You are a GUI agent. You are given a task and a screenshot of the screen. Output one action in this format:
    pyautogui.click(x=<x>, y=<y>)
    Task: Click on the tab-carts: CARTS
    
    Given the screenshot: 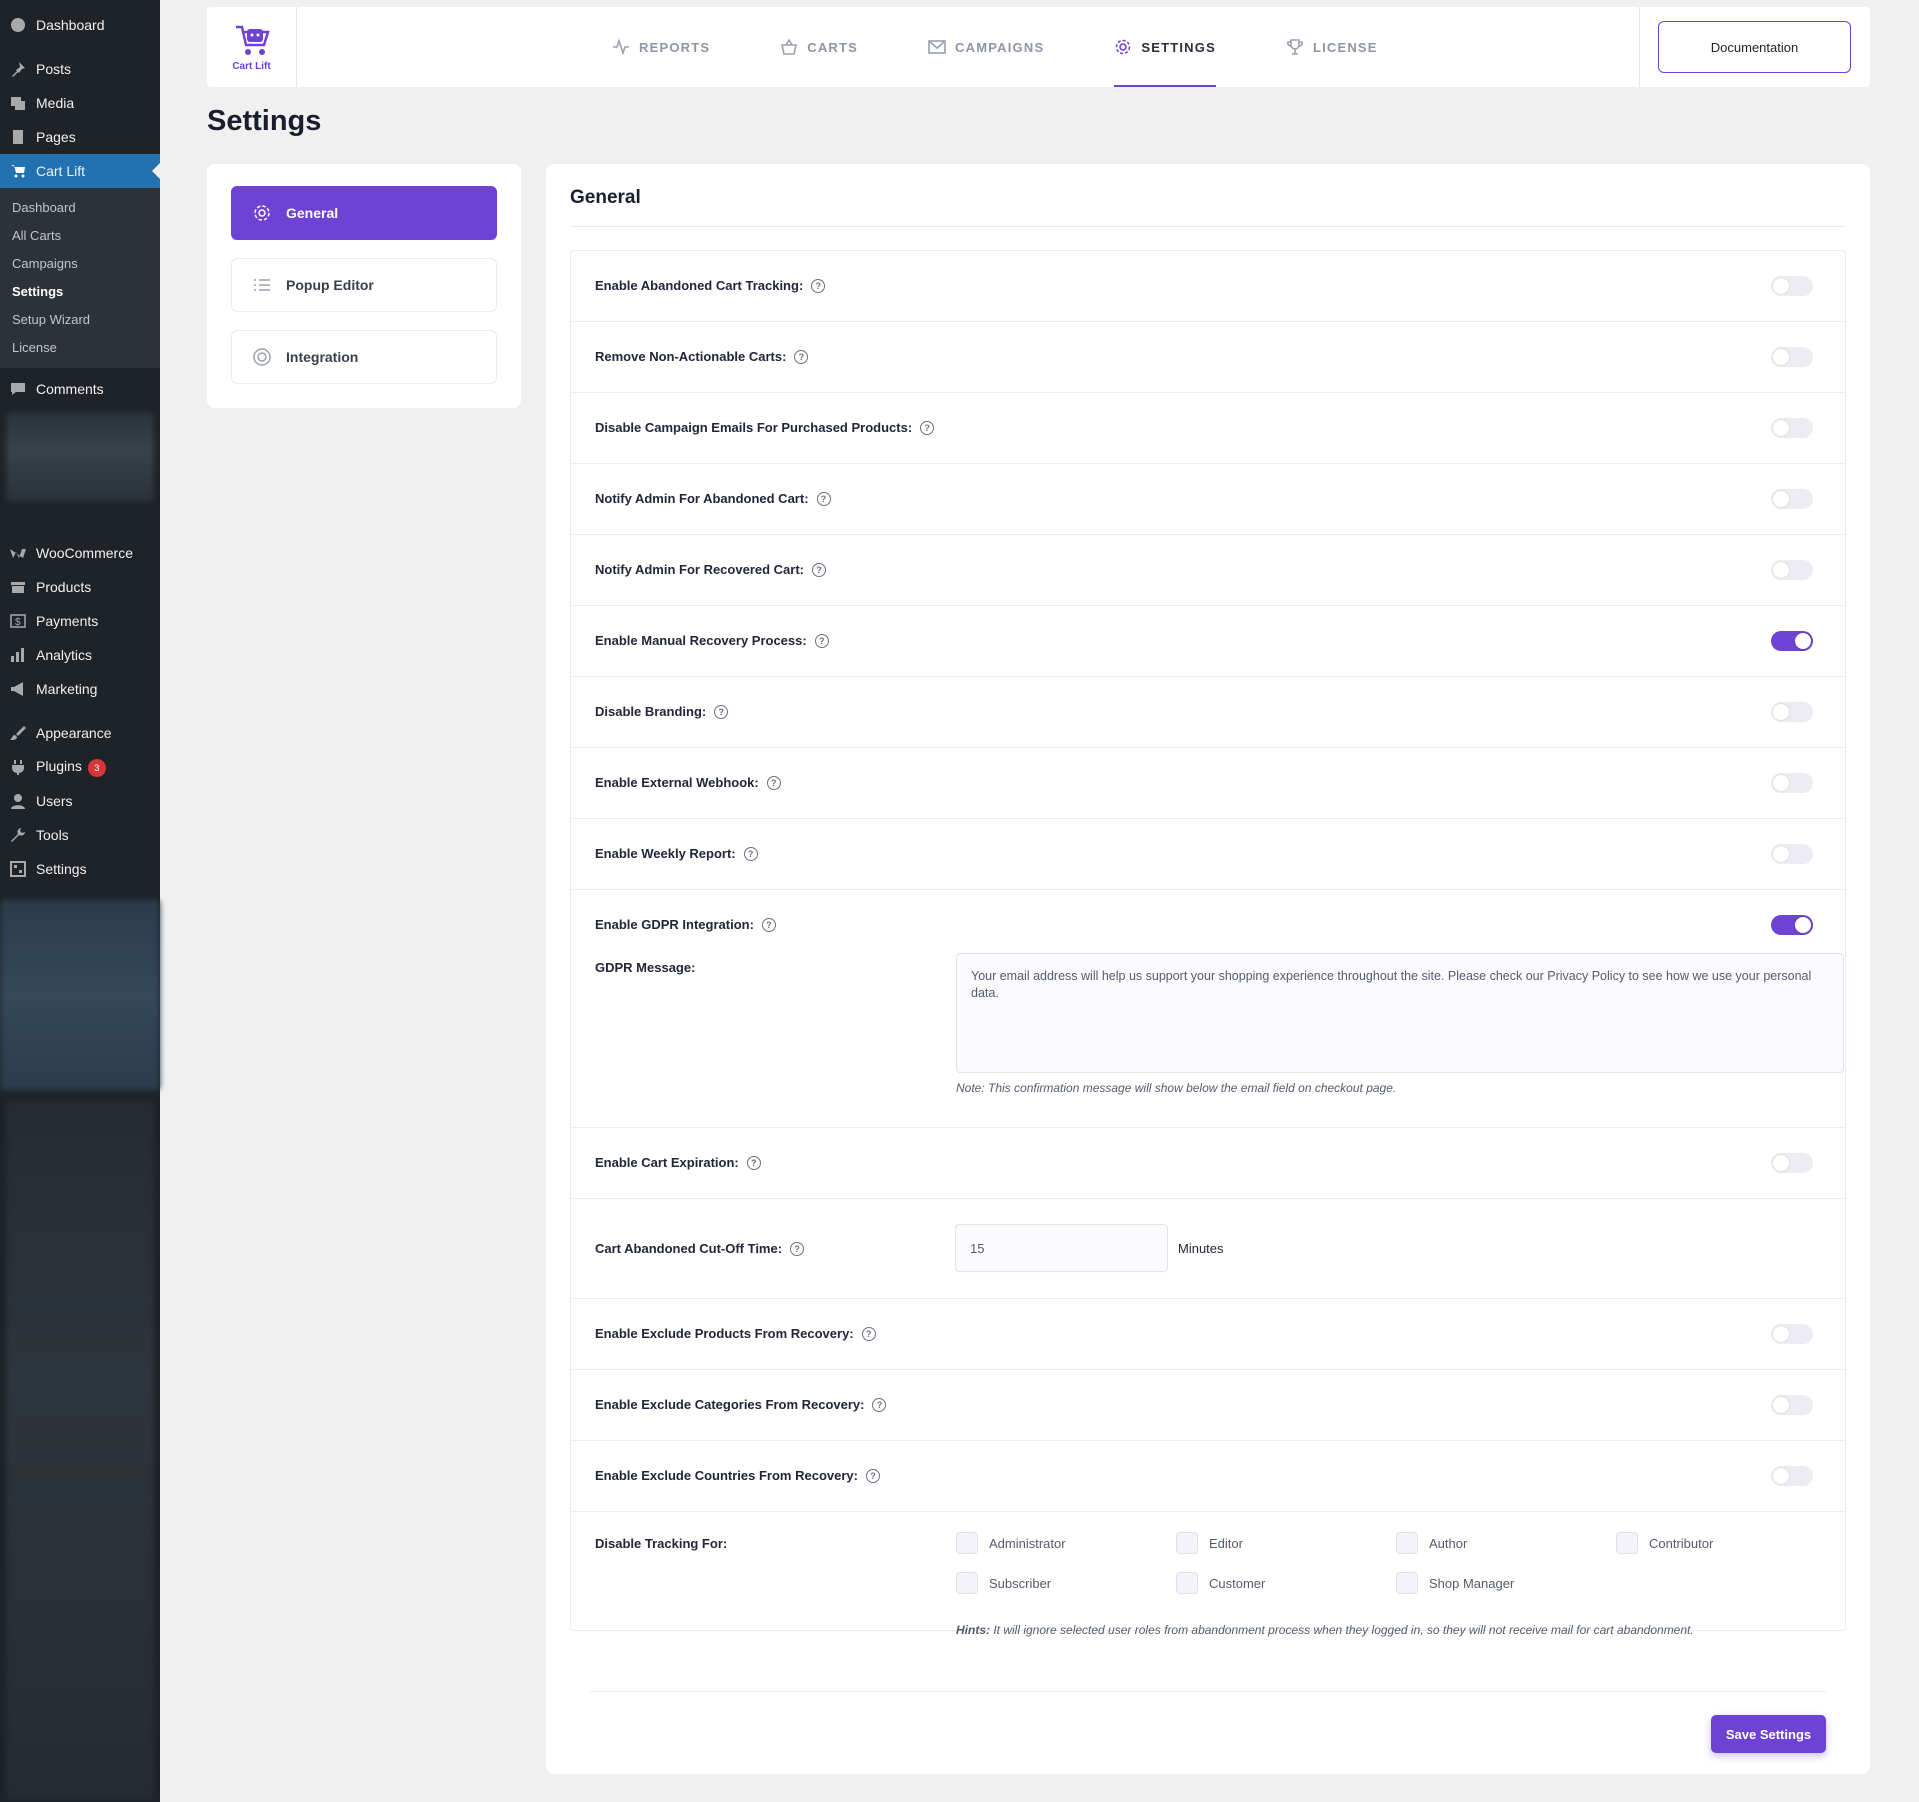 What is the action you would take?
    pyautogui.click(x=819, y=47)
    